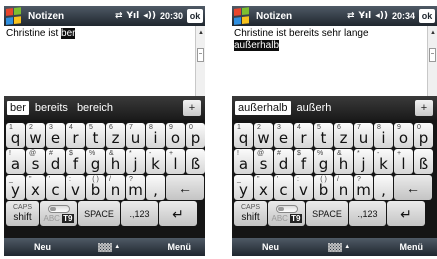 The height and width of the screenshot is (259, 437). Describe the element at coordinates (95, 108) in the screenshot. I see `suggestion-item: bereich` at that location.